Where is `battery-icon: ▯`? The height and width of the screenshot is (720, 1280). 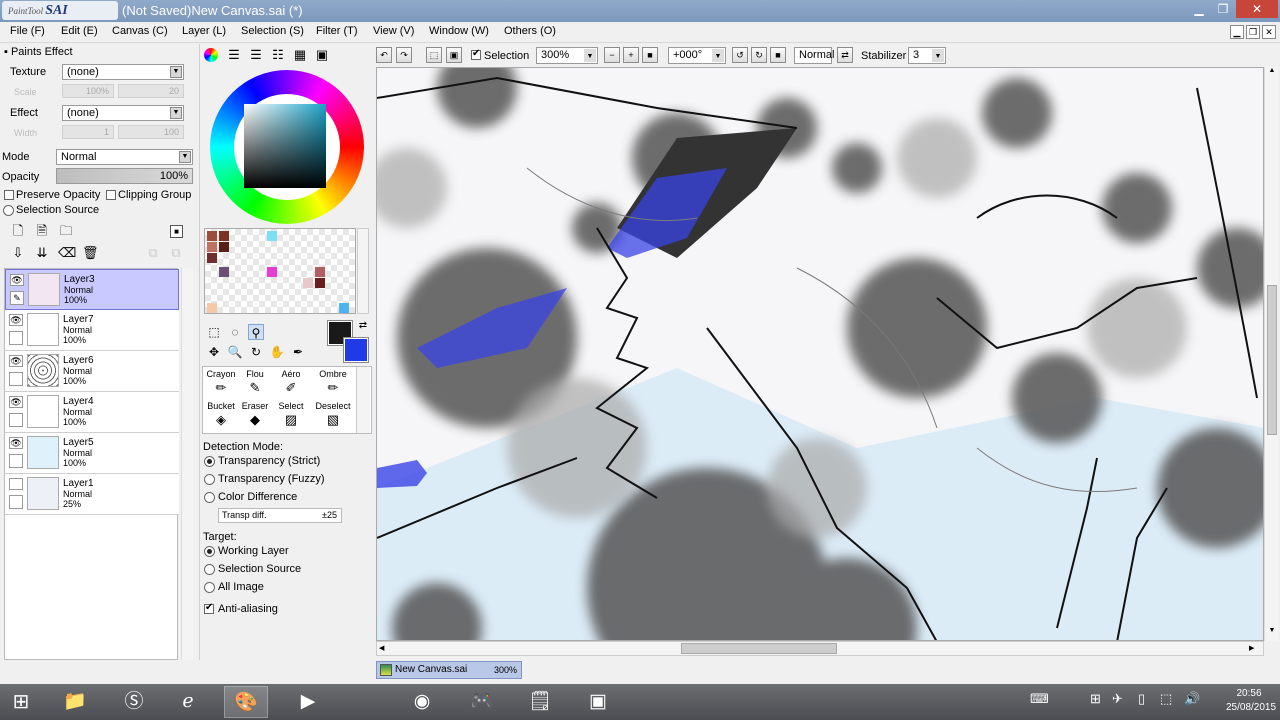
battery-icon: ▯ is located at coordinates (1141, 699).